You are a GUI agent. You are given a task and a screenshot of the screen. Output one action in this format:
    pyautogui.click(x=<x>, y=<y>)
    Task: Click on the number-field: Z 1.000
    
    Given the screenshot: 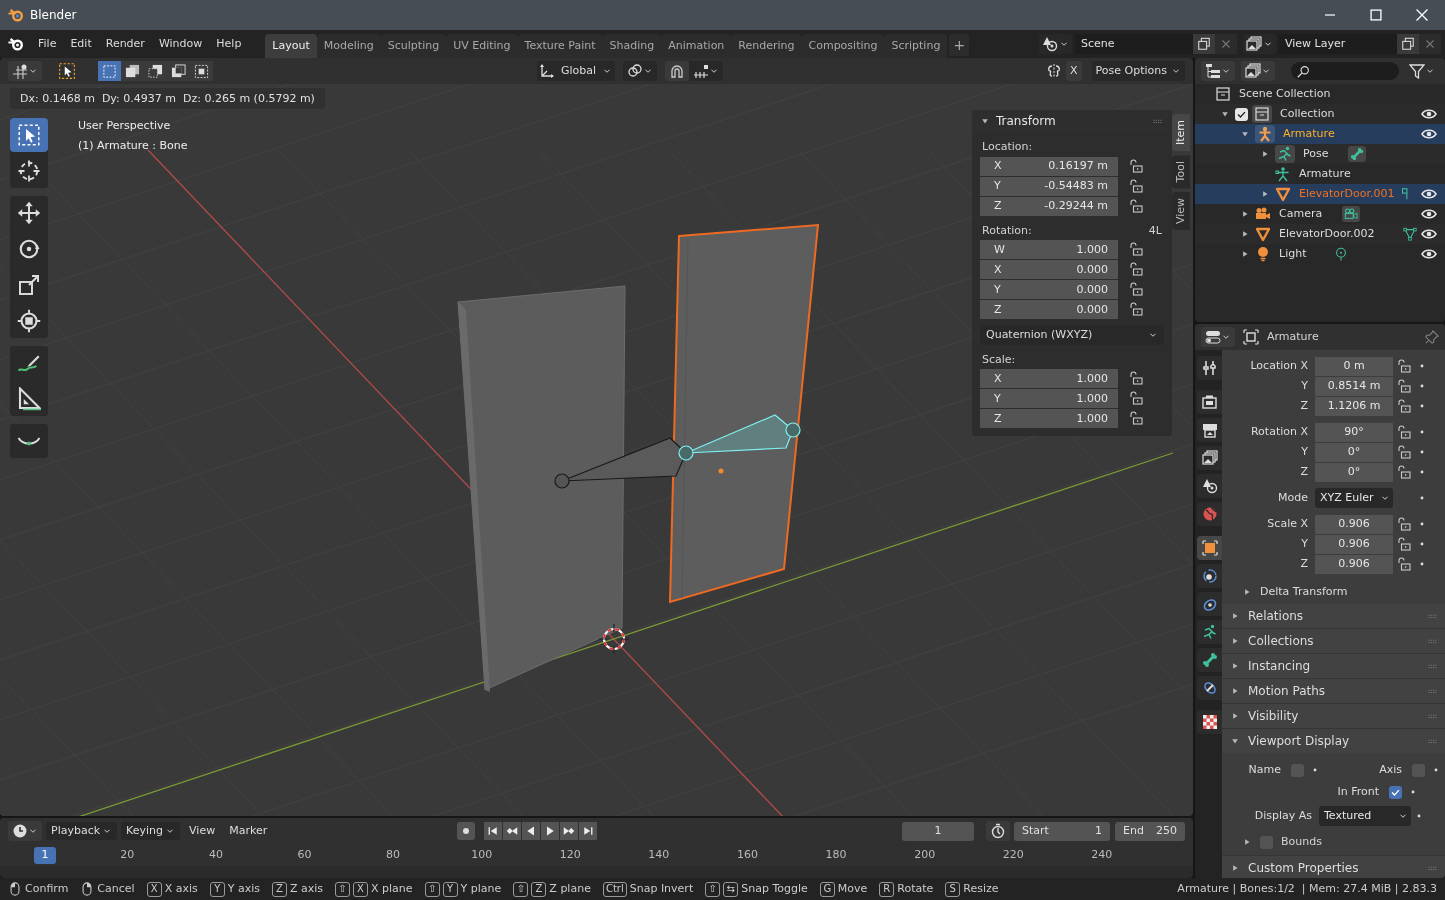 What is the action you would take?
    pyautogui.click(x=1049, y=418)
    